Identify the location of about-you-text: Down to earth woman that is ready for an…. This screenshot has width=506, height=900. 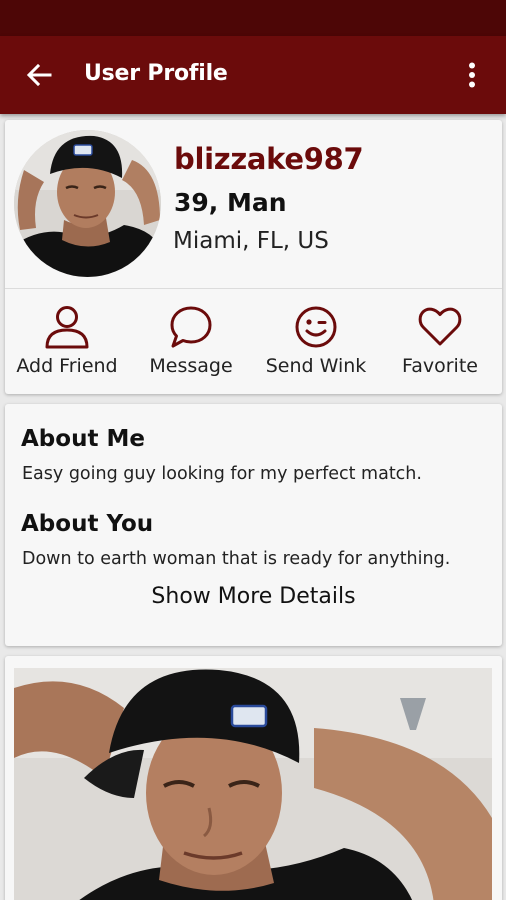
(236, 559).